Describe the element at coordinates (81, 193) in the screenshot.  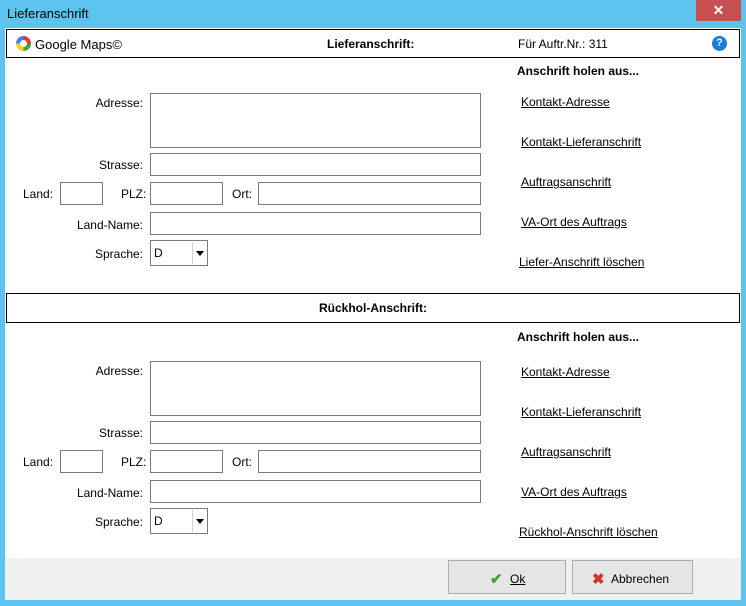
I see `delivery-land-field` at that location.